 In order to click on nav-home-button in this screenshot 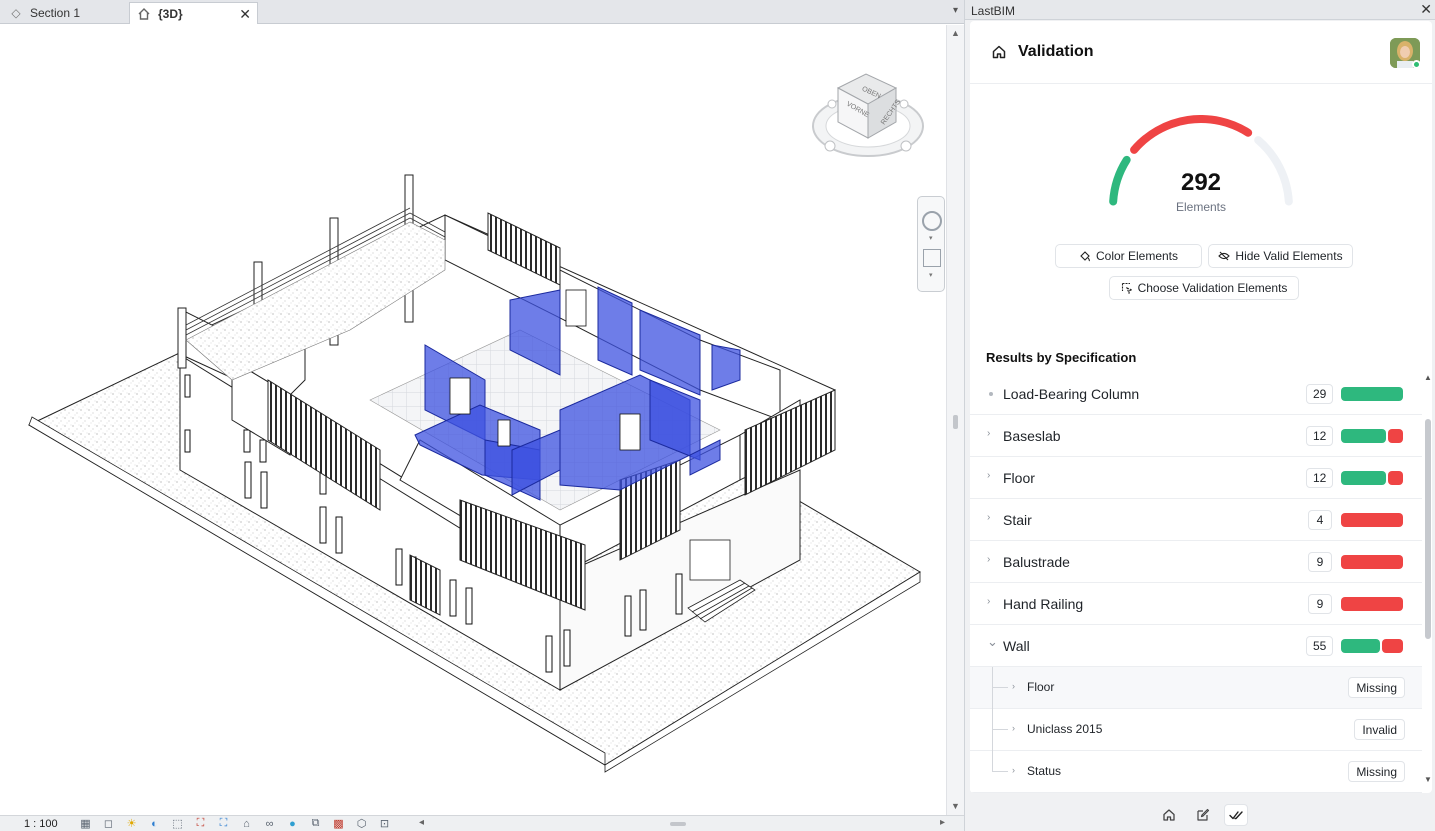, I will do `click(1169, 815)`.